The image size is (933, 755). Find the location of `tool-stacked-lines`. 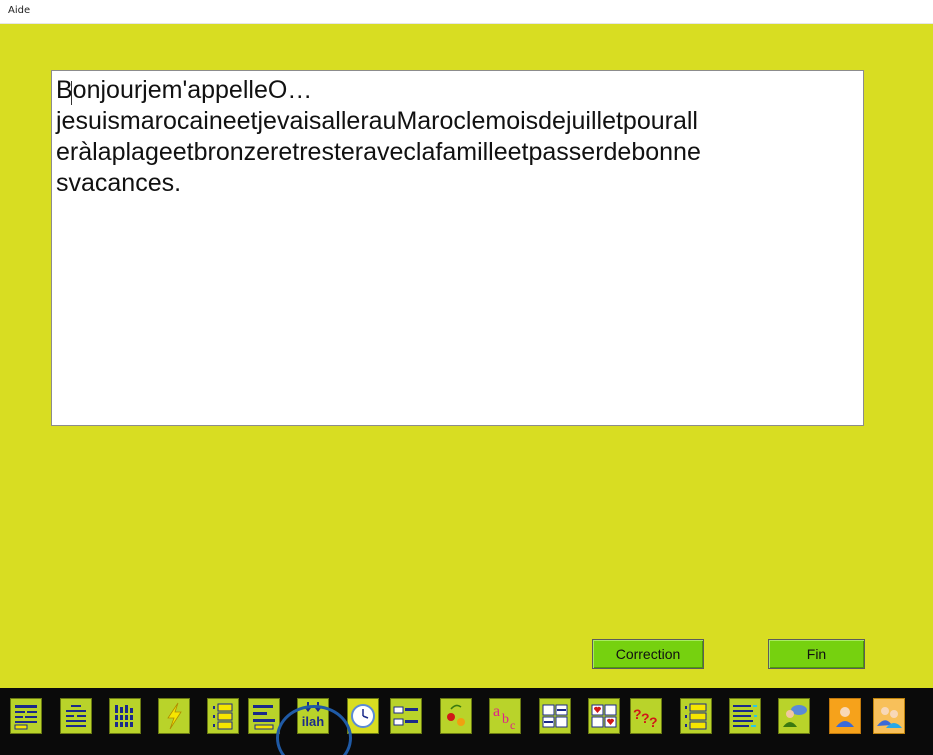

tool-stacked-lines is located at coordinates (696, 716).